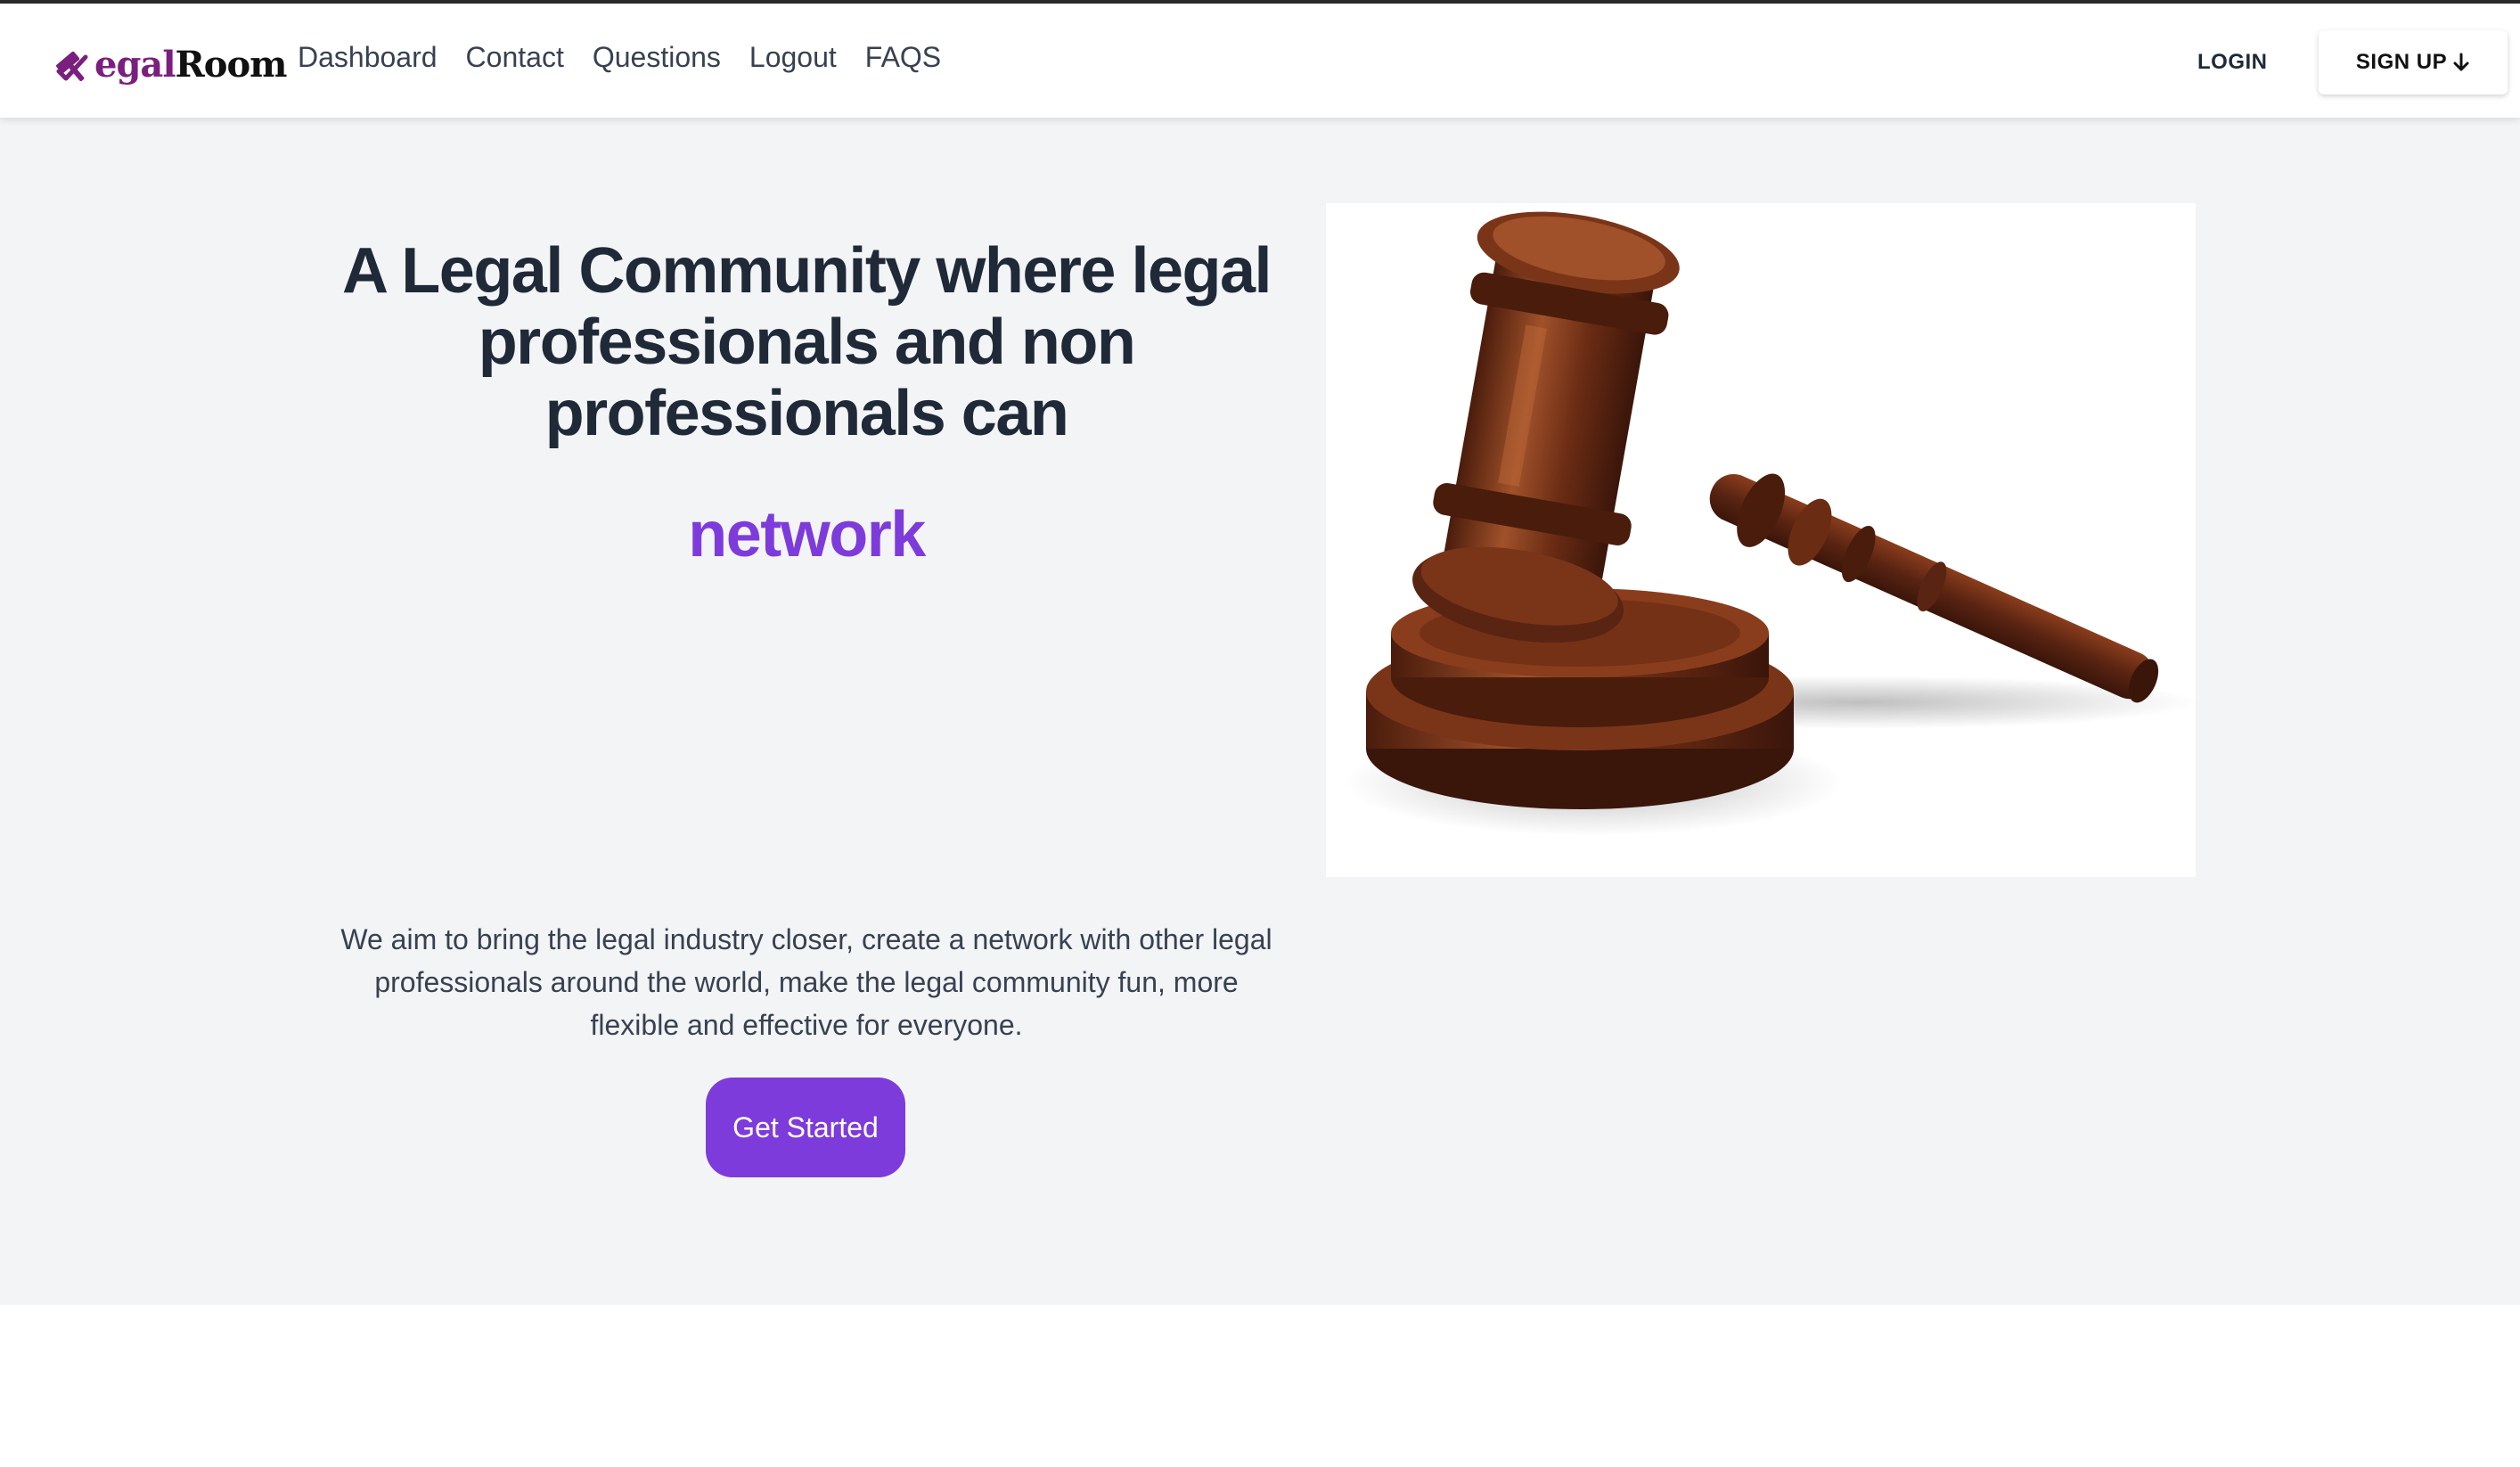 This screenshot has width=2520, height=1467. What do you see at coordinates (793, 57) in the screenshot?
I see `nav-logout: Logout` at bounding box center [793, 57].